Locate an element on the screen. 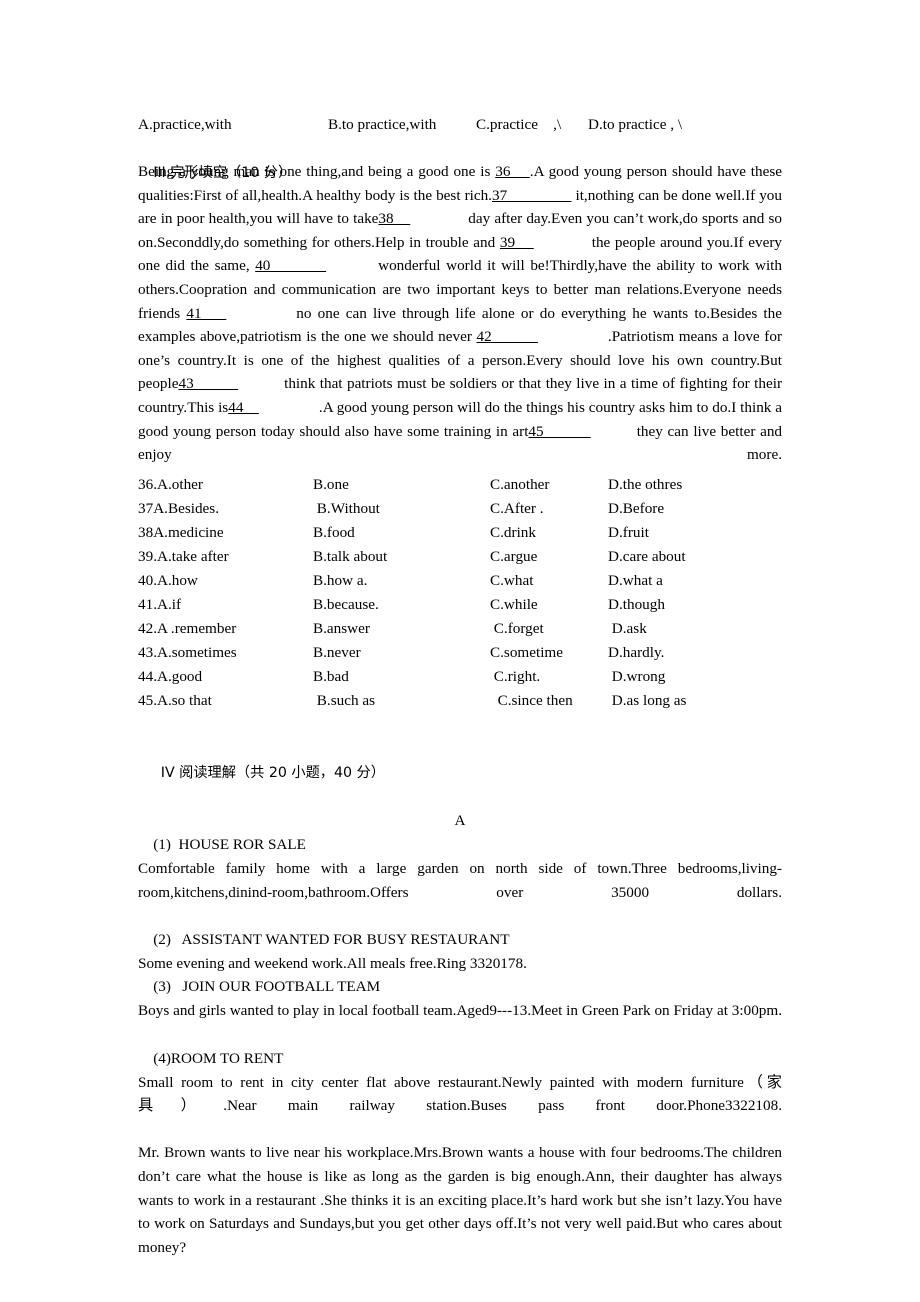 The width and height of the screenshot is (920, 1302). cloze-option-d: D.fruit is located at coordinates (628, 533).